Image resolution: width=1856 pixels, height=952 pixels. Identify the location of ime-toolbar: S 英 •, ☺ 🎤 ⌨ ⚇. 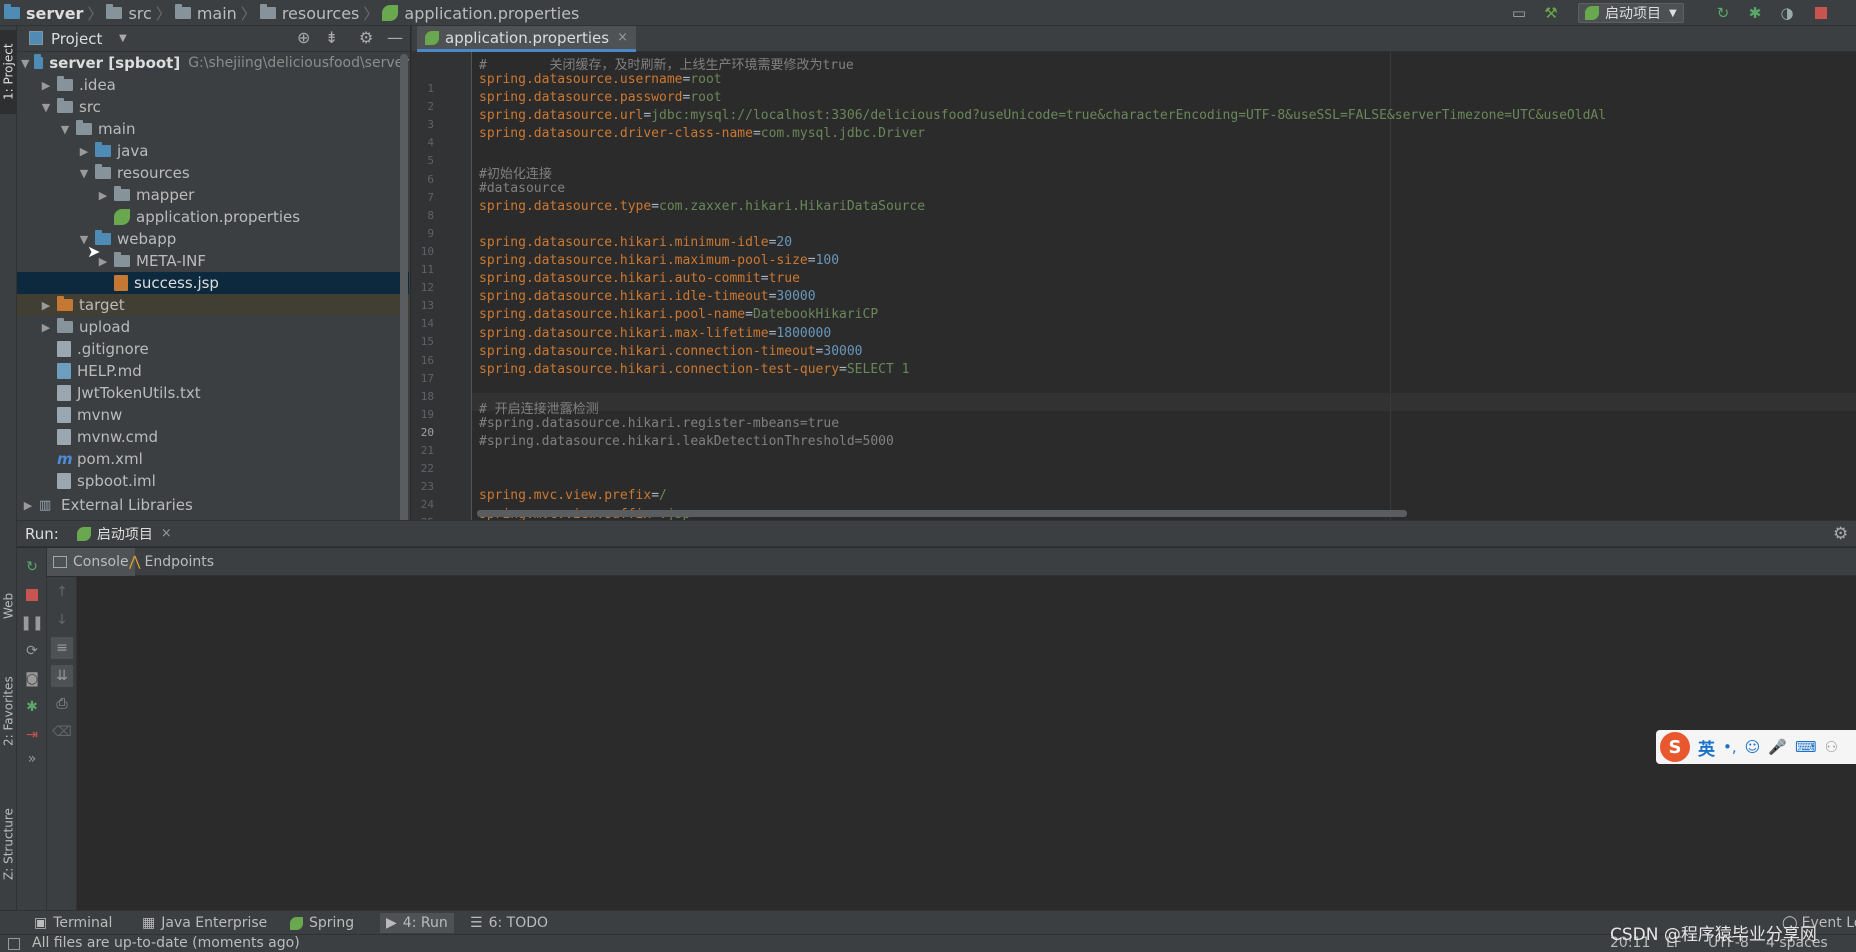
(1756, 747).